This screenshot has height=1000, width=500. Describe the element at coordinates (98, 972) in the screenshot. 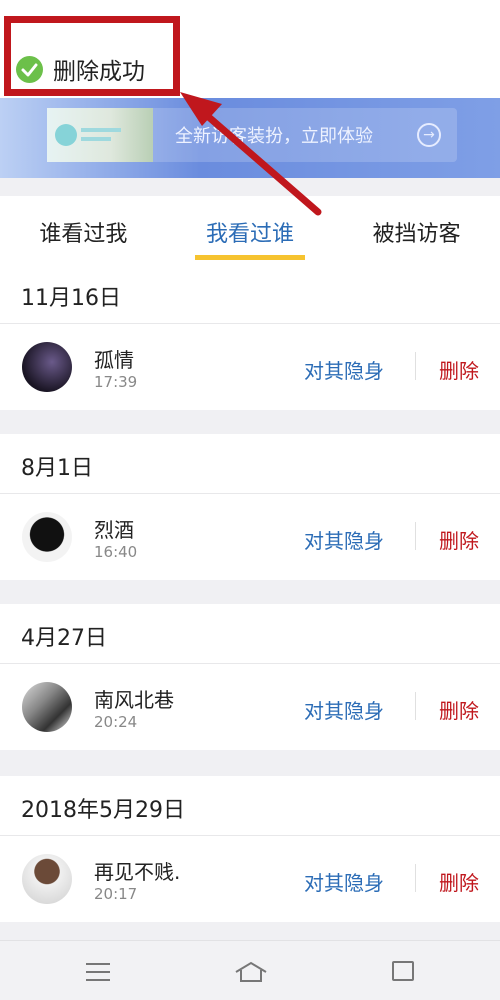

I see `menu-icon` at that location.